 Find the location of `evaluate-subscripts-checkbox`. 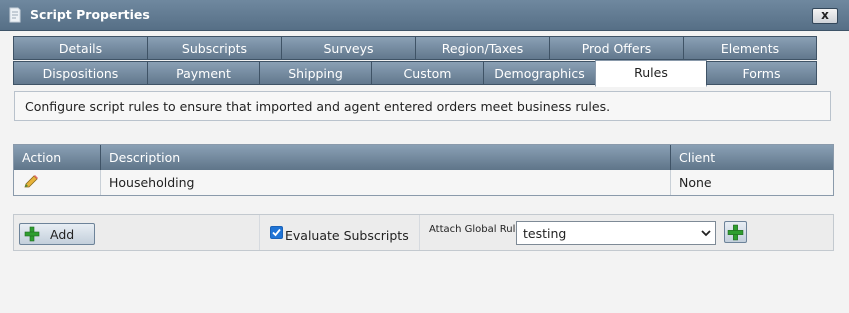

evaluate-subscripts-checkbox is located at coordinates (276, 232).